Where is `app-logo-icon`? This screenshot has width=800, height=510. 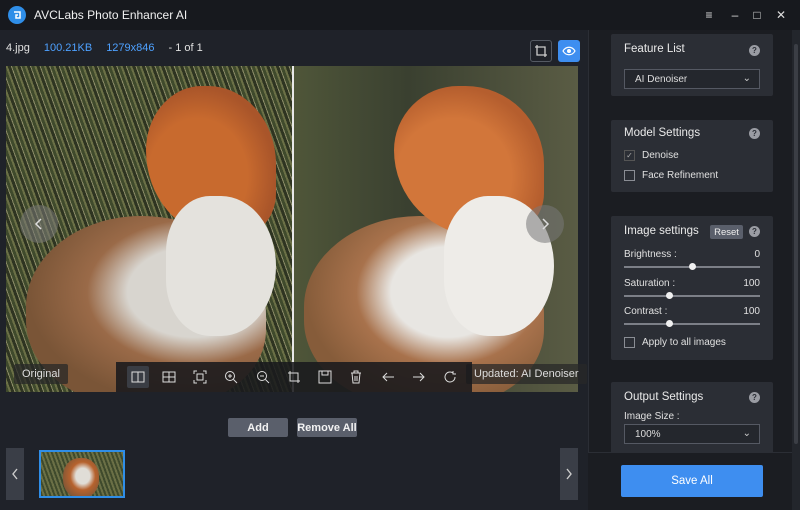 app-logo-icon is located at coordinates (17, 15).